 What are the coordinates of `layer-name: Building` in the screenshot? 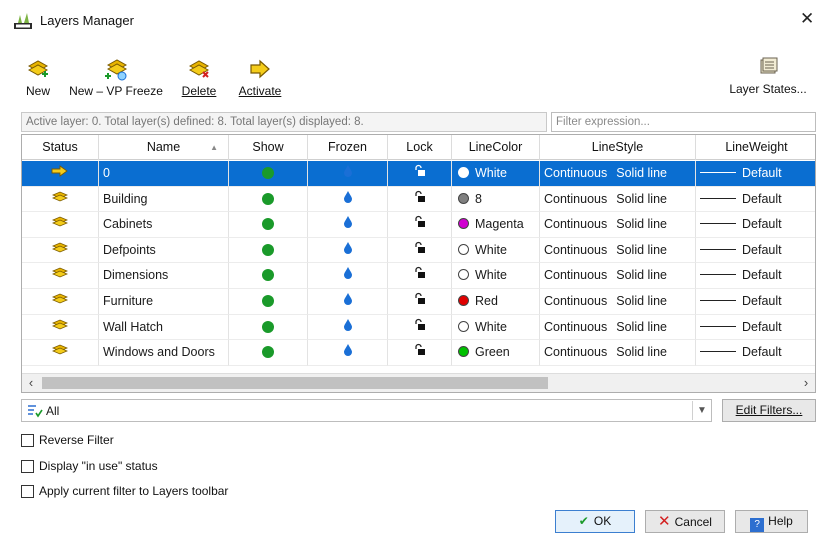 It's located at (164, 199).